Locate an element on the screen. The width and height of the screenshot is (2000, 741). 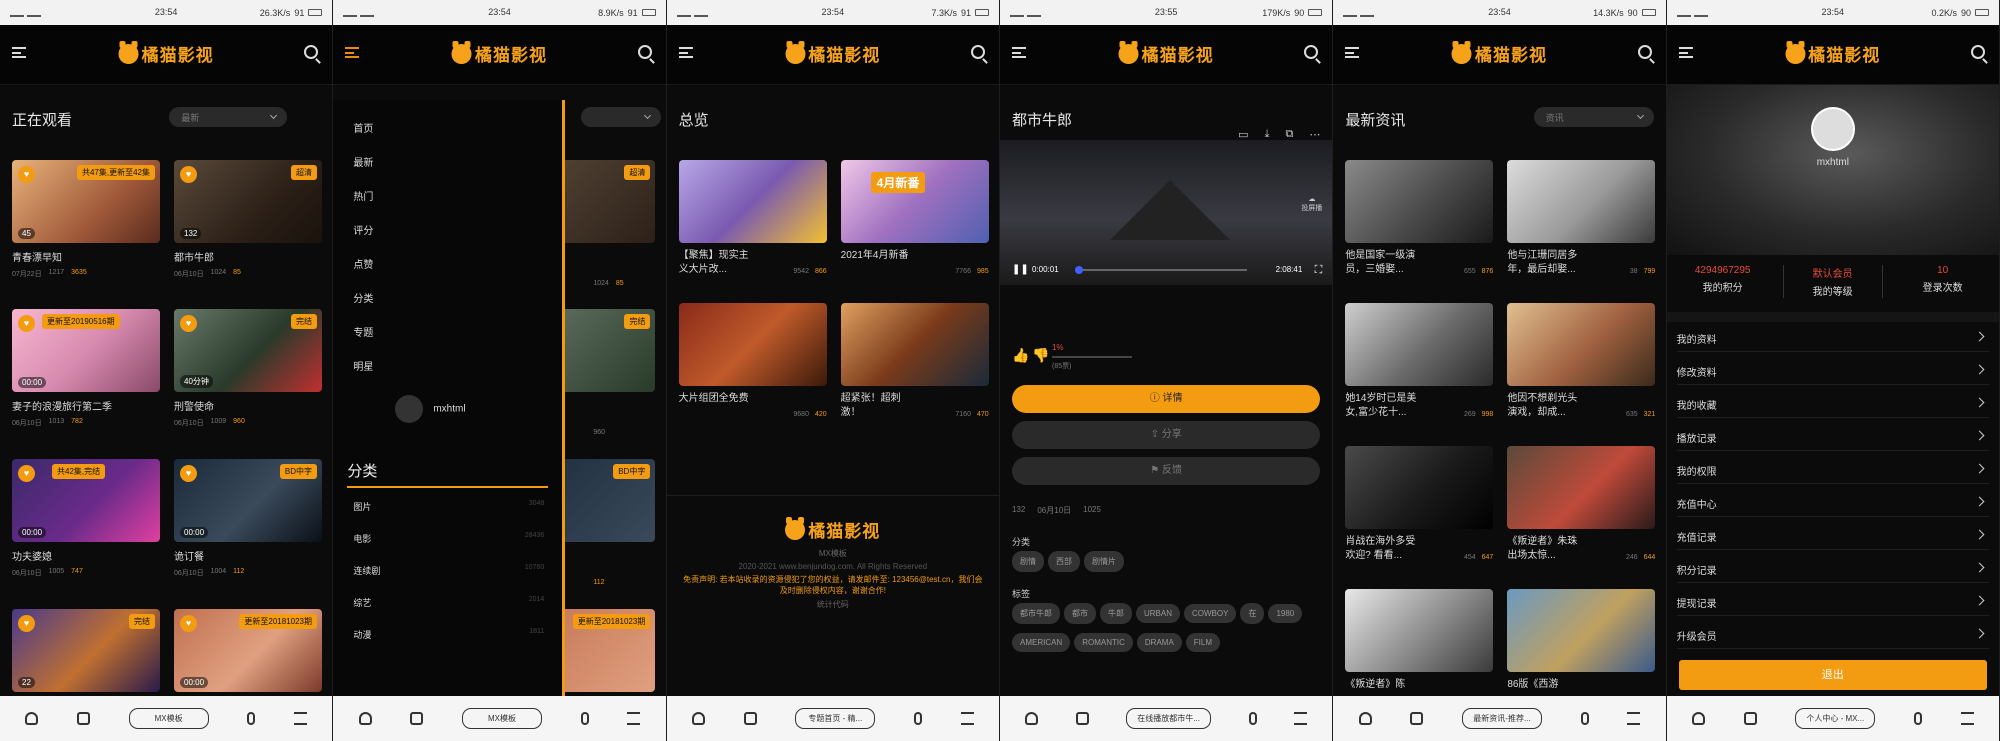
news-select: 资讯 is located at coordinates (1593, 117).